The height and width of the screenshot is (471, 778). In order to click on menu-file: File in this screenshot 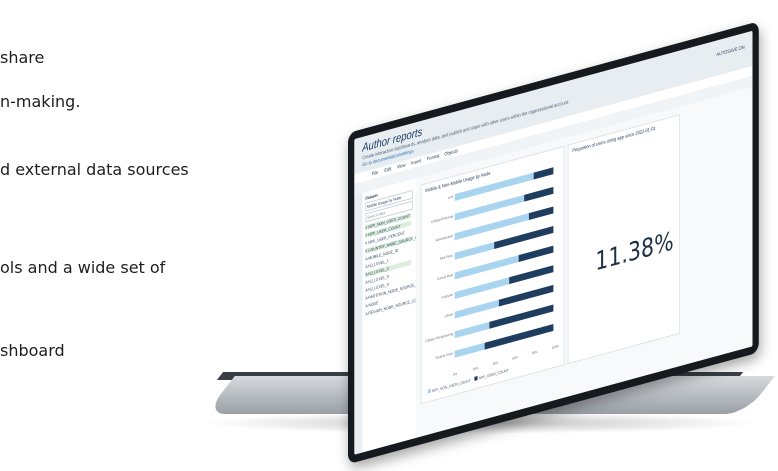, I will do `click(375, 174)`.